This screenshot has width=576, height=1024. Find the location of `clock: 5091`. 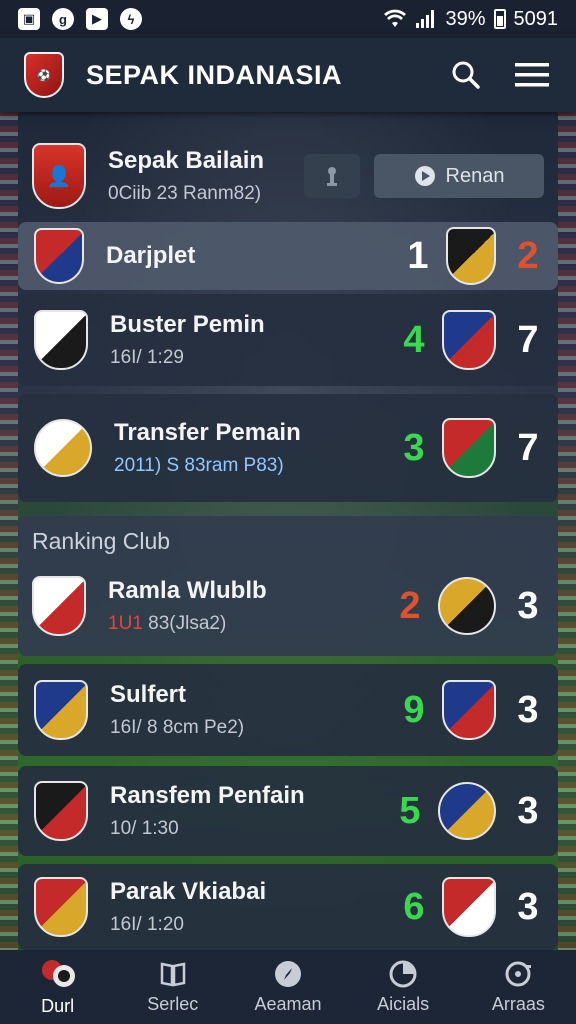

clock: 5091 is located at coordinates (536, 18).